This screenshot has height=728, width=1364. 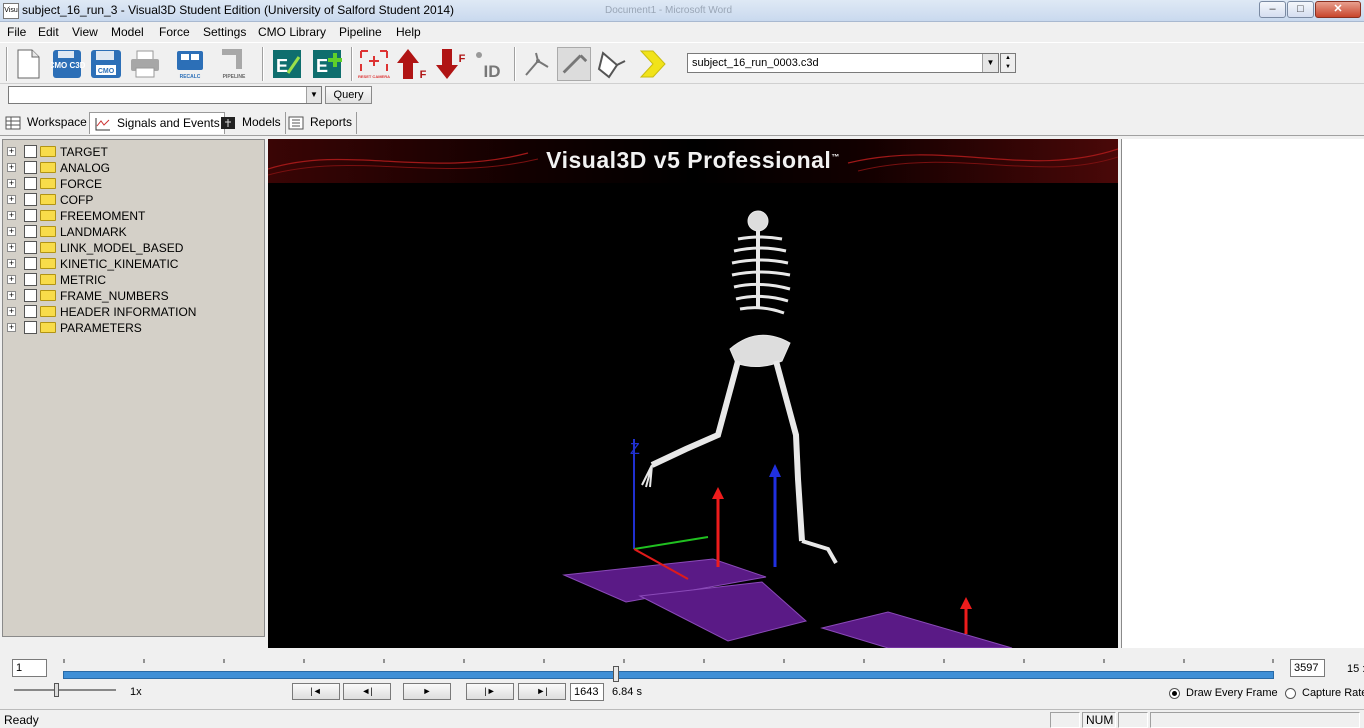 What do you see at coordinates (145, 64) in the screenshot?
I see `print-icon` at bounding box center [145, 64].